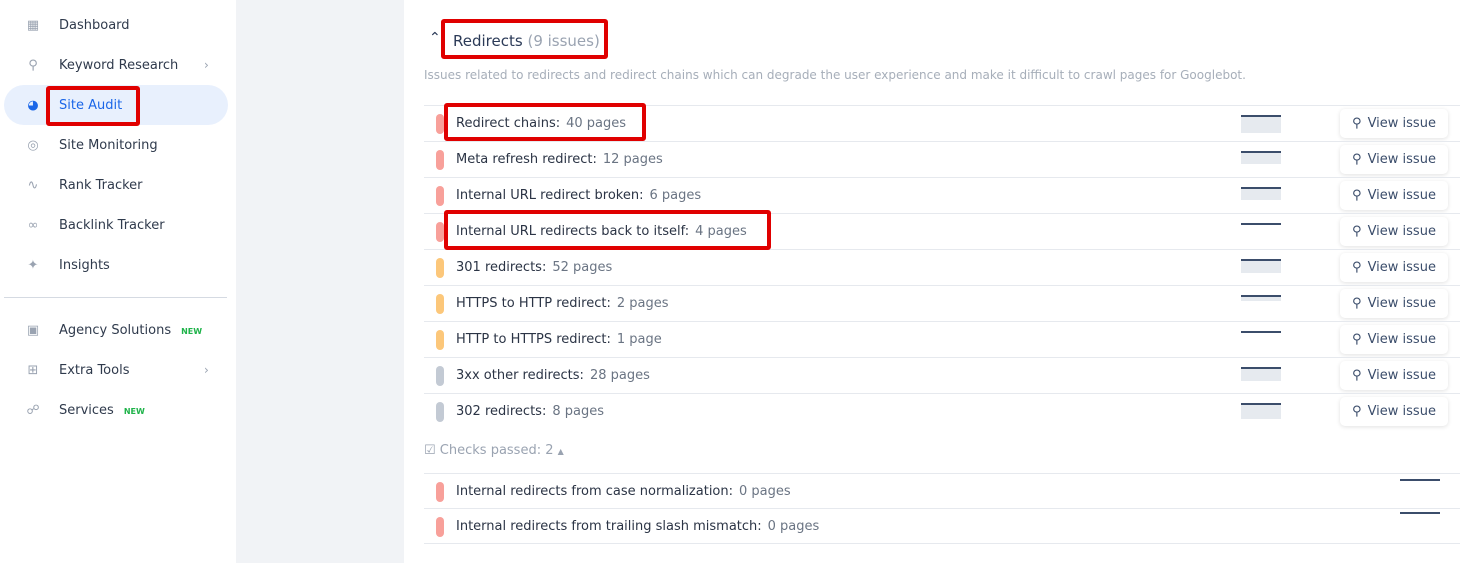 The image size is (1470, 563). What do you see at coordinates (560, 451) in the screenshot?
I see `caret-up-icon: ▲` at bounding box center [560, 451].